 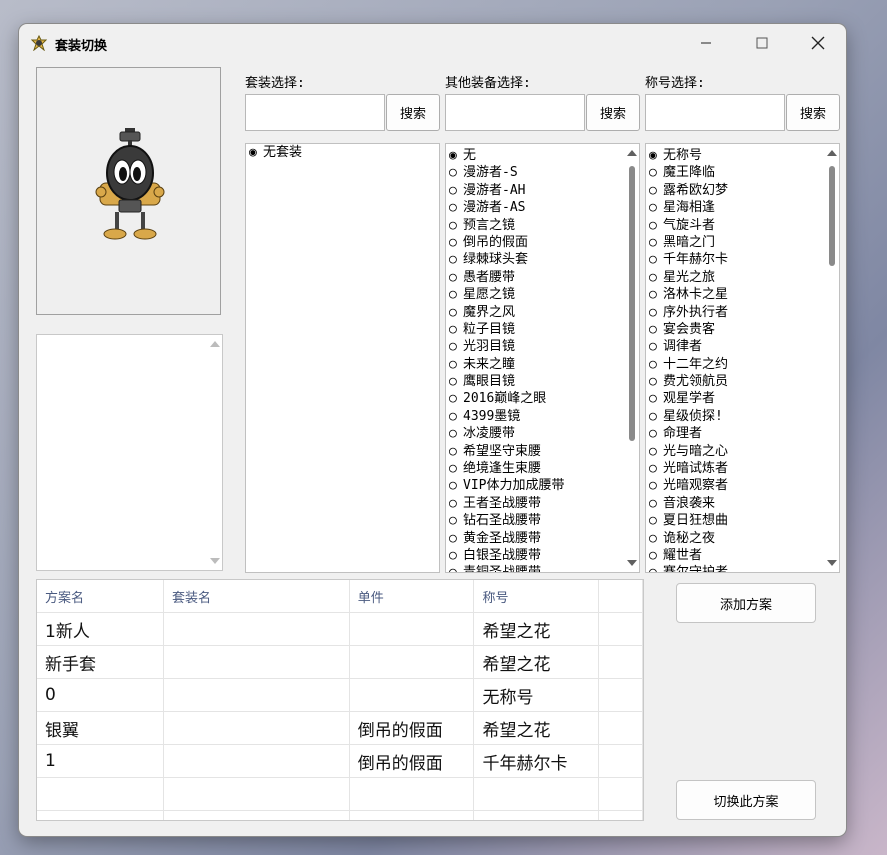 I want to click on add-plan-button: 添加方案, so click(x=746, y=603).